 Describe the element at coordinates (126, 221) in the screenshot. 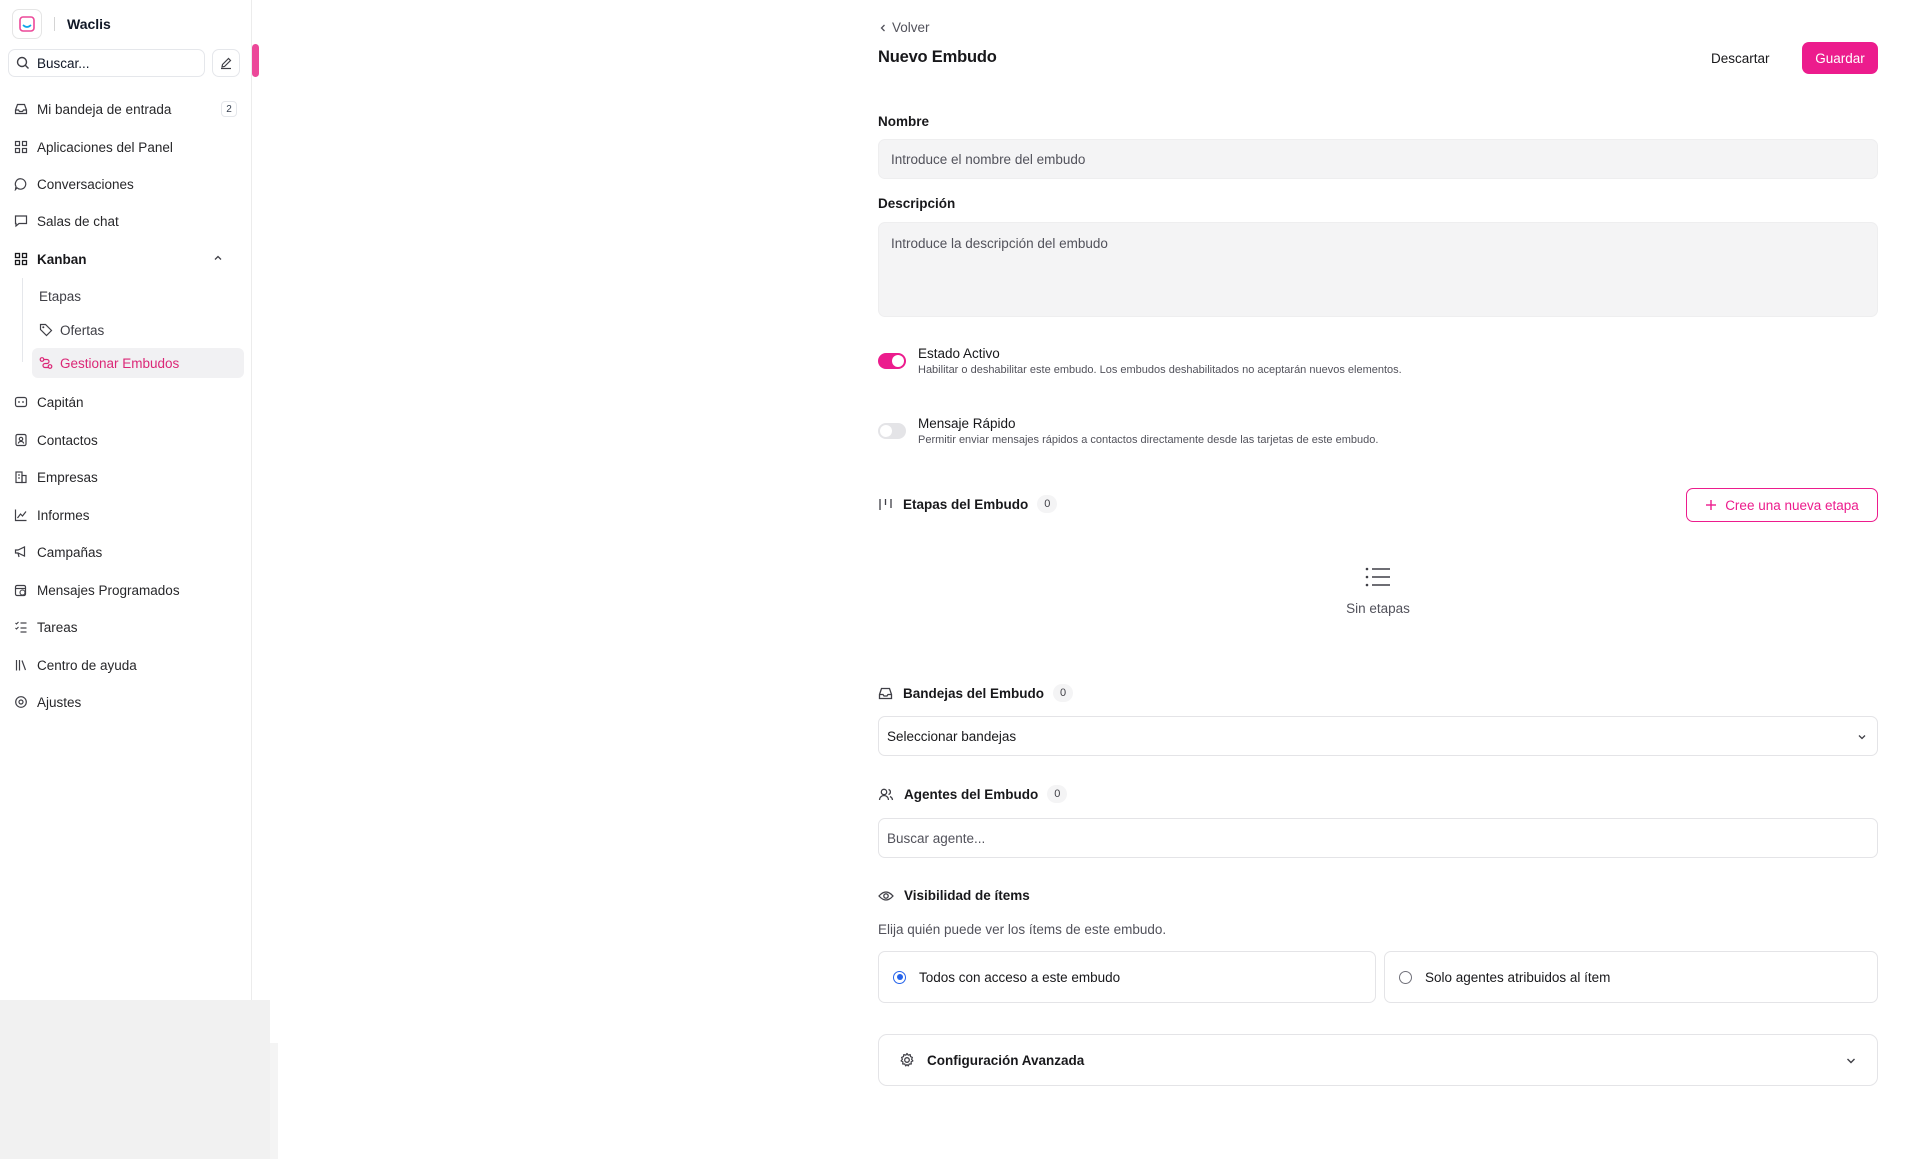

I see `sidebar-item-chat-rooms: Salas de chat` at that location.